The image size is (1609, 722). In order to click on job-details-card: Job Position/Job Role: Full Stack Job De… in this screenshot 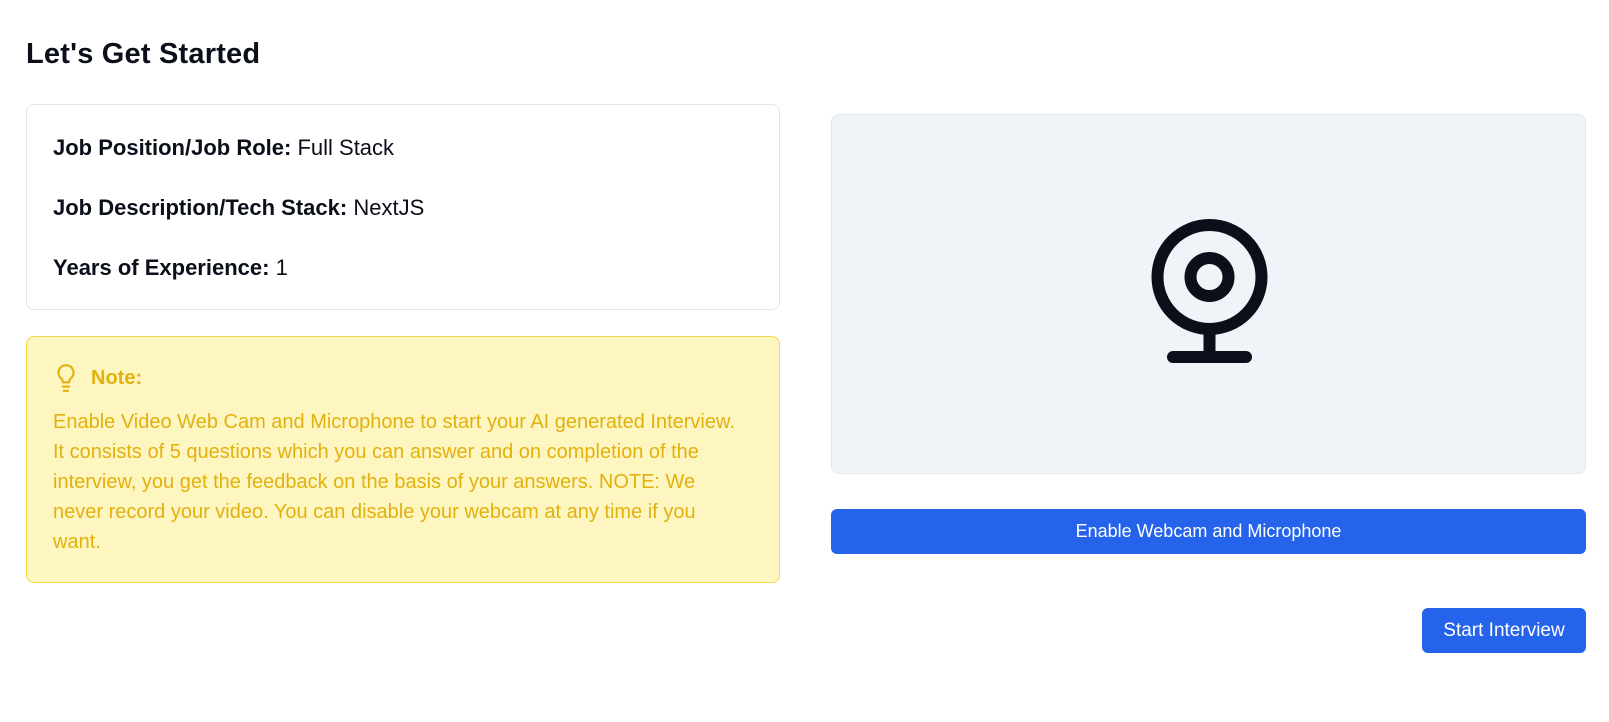, I will do `click(403, 207)`.